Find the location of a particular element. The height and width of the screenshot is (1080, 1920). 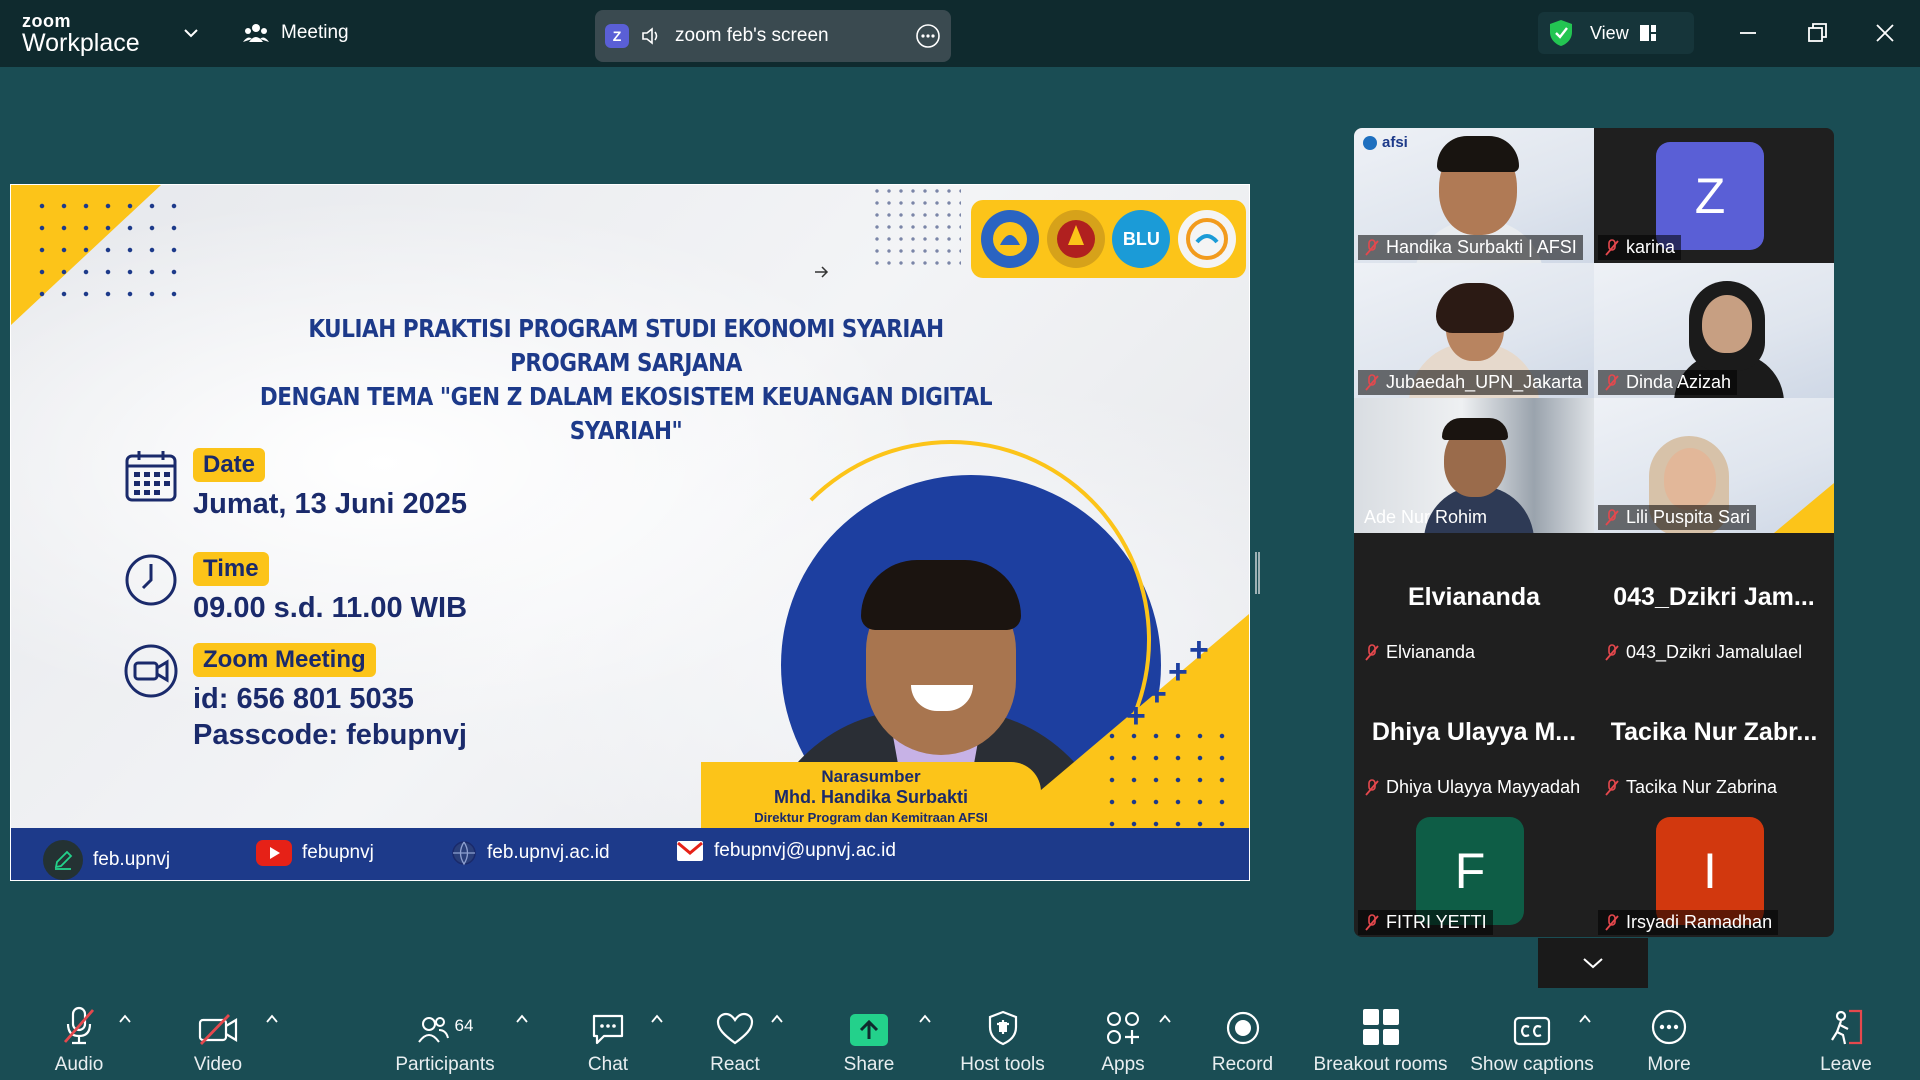

participants-icon is located at coordinates (433, 1030).